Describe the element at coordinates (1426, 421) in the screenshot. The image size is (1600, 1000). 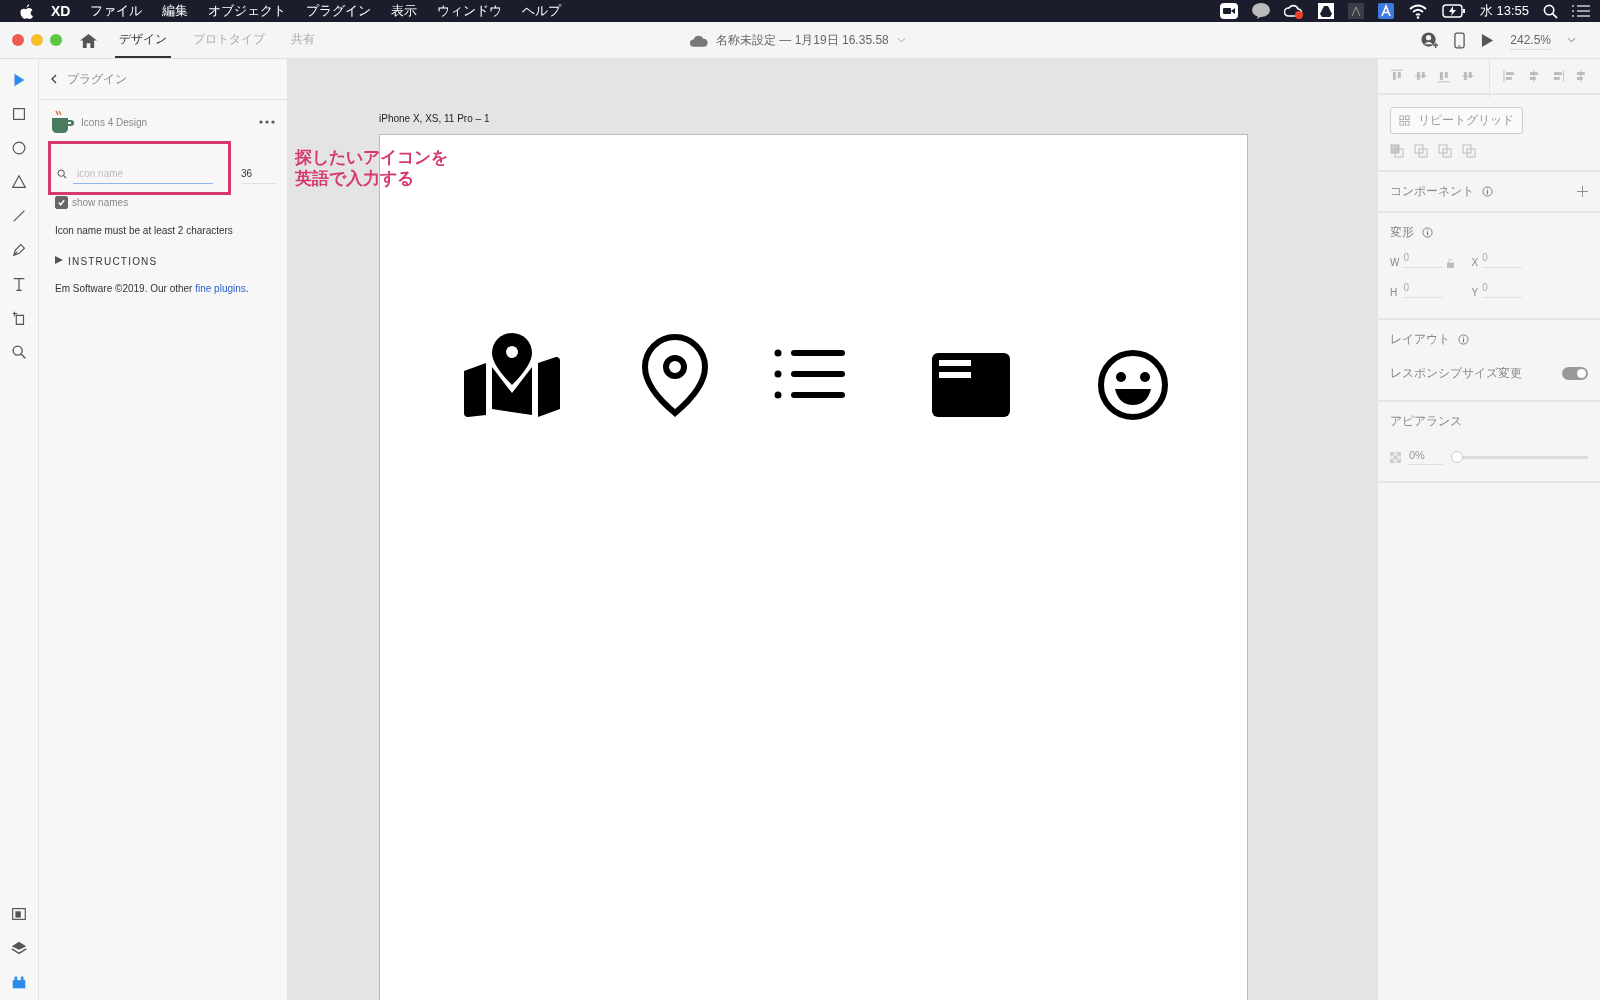
I see `section-title: アピアランス` at that location.